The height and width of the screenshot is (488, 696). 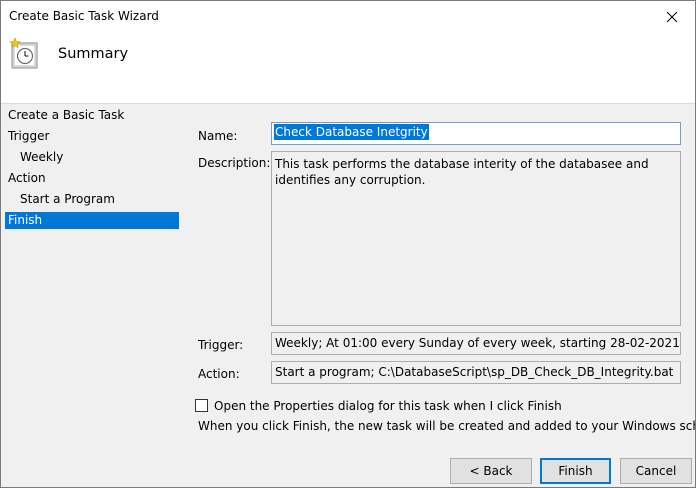 What do you see at coordinates (218, 136) in the screenshot?
I see `name-label: Name:` at bounding box center [218, 136].